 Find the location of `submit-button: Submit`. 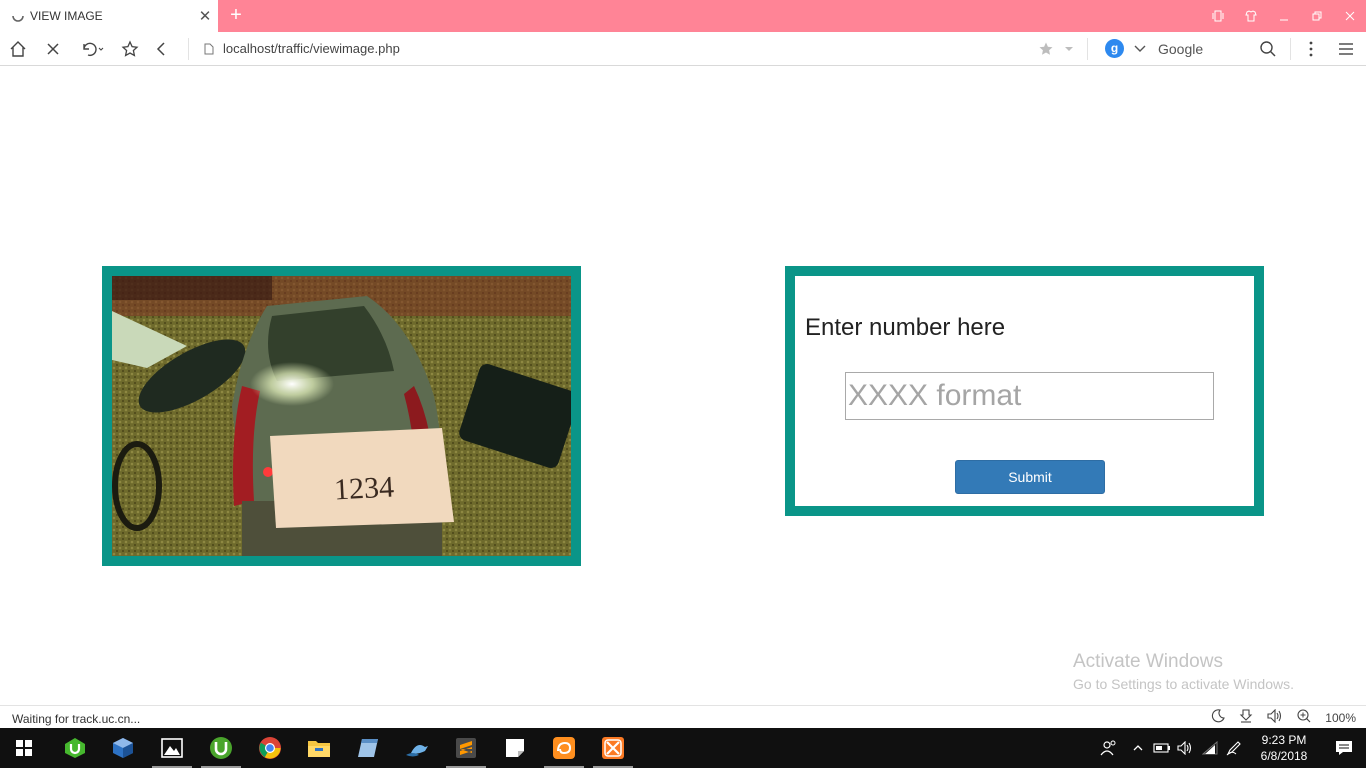

submit-button: Submit is located at coordinates (1030, 477).